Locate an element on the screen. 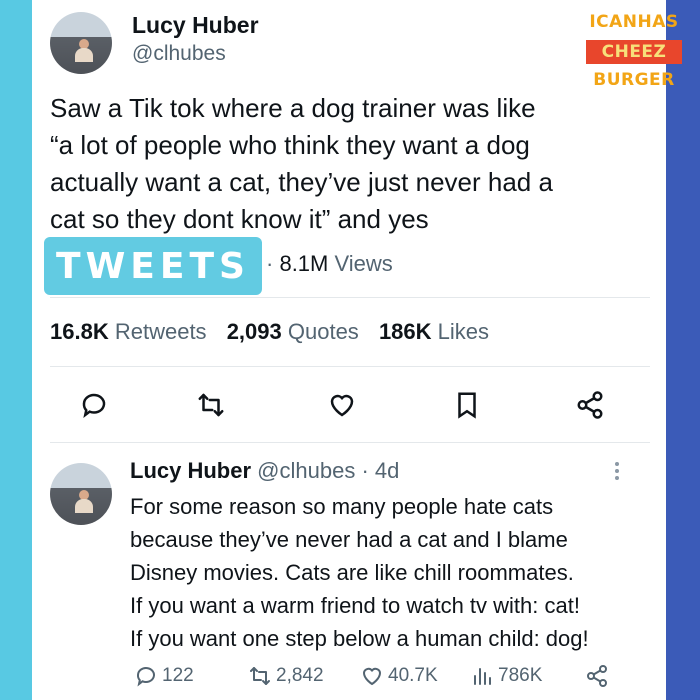  views-count: 8.1M is located at coordinates (304, 263).